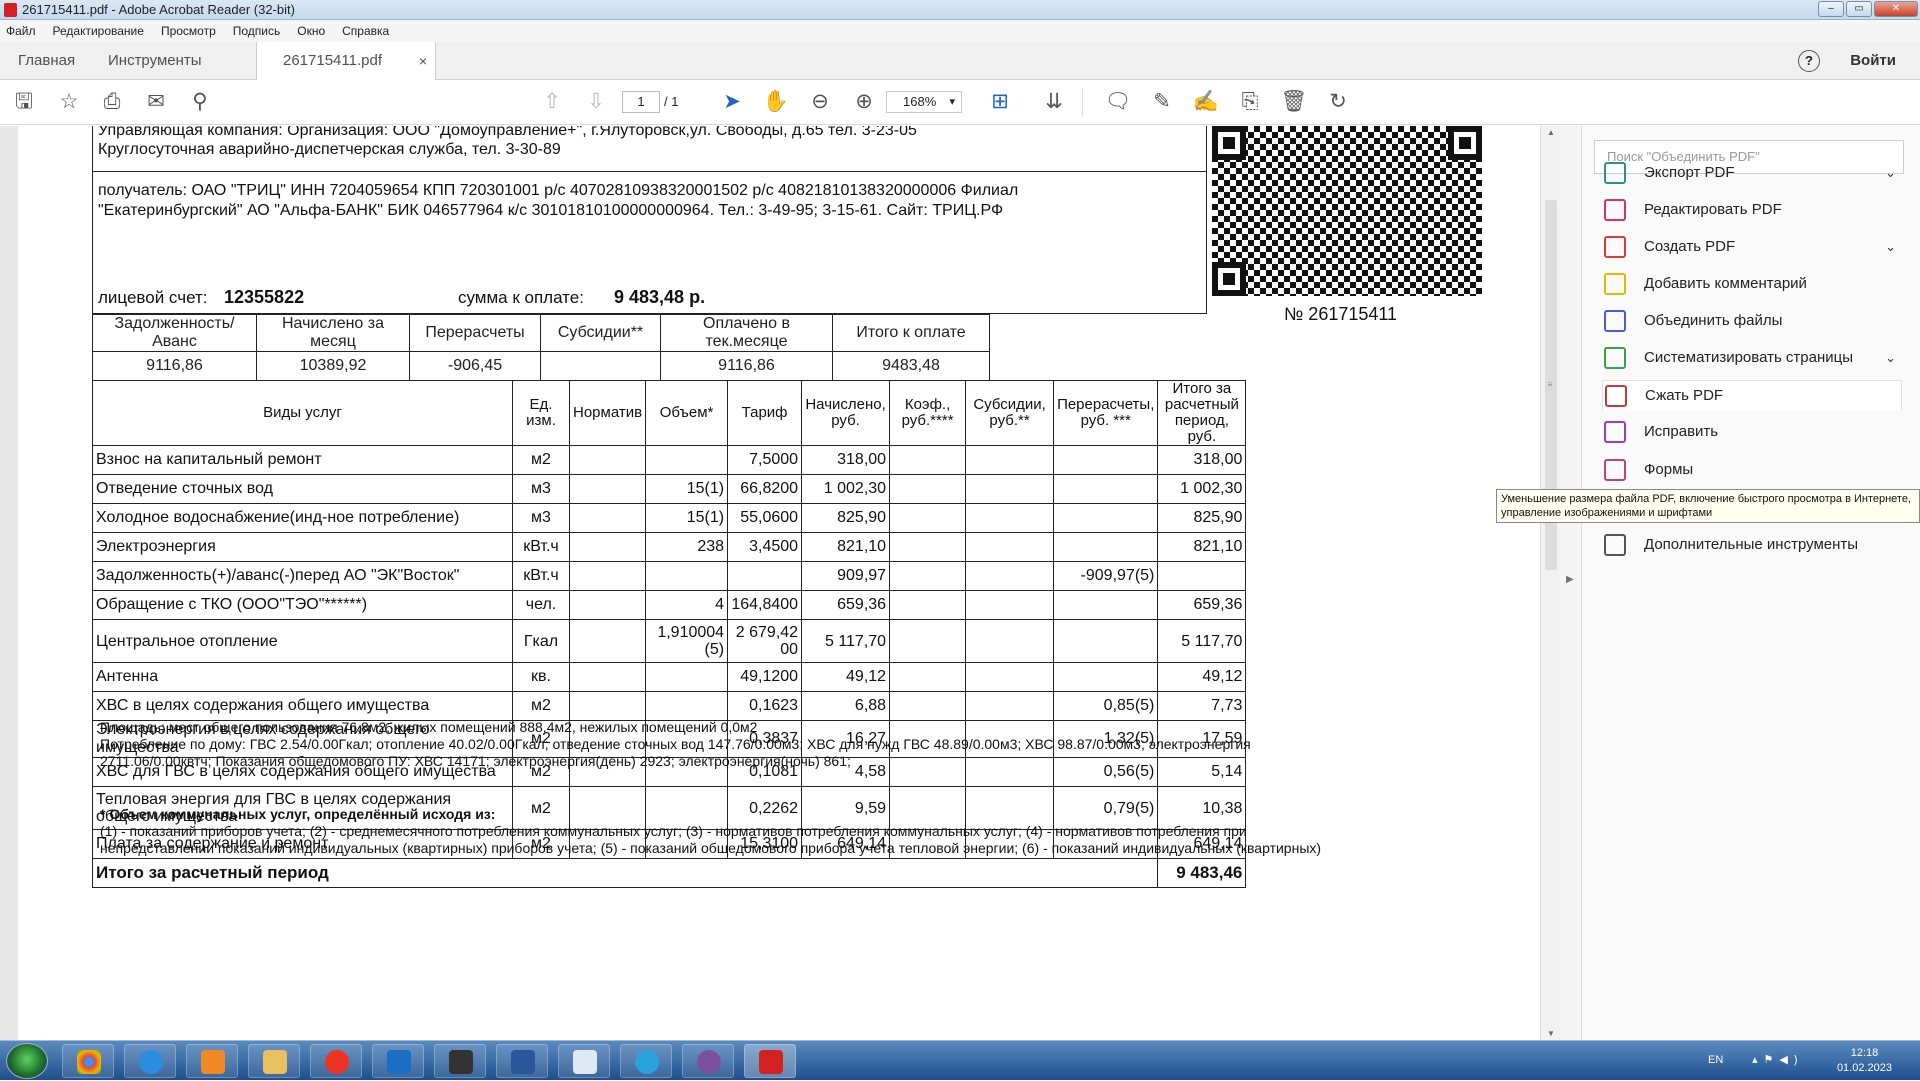 Image resolution: width=1920 pixels, height=1081 pixels. I want to click on tool-item: Объединить файлы, so click(1752, 321).